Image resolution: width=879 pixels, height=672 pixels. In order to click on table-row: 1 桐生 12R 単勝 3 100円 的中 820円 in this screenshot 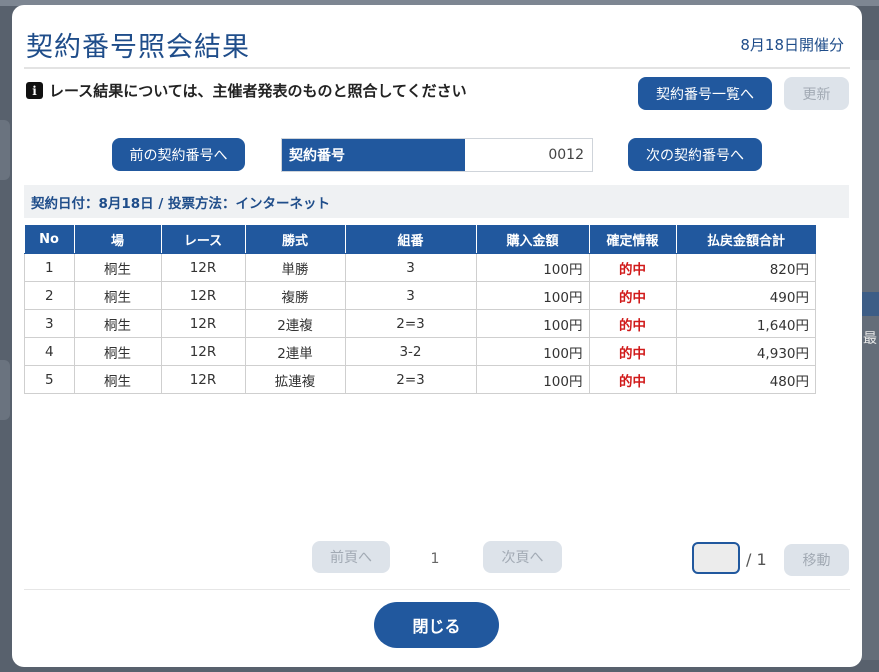, I will do `click(420, 267)`.